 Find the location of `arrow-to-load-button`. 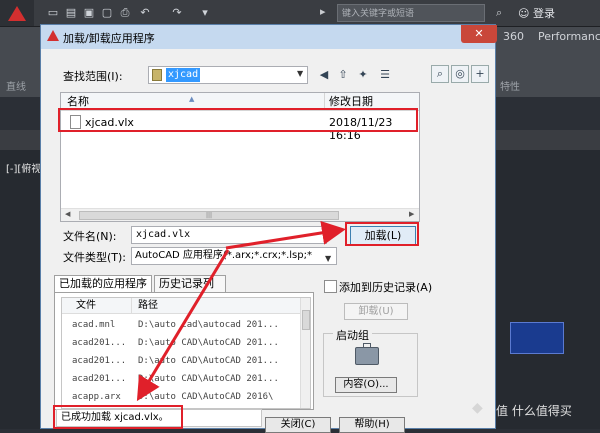

arrow-to-load-button is located at coordinates (285, 235).